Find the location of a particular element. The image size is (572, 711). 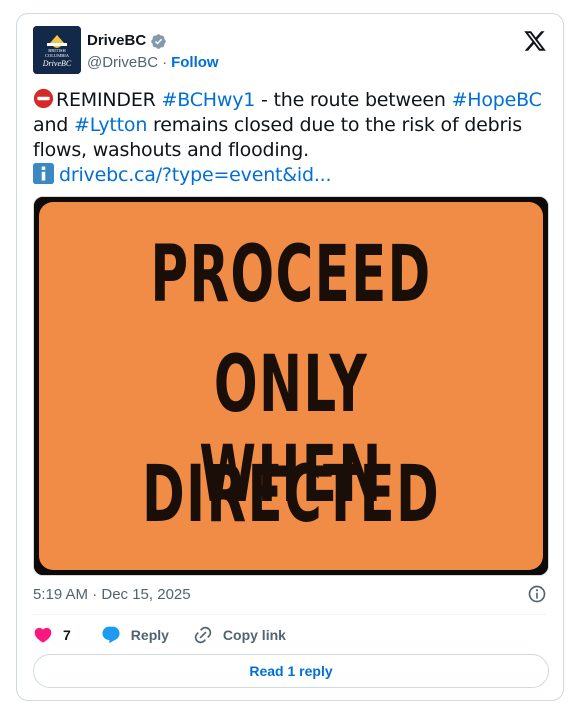

link-icon is located at coordinates (203, 635).